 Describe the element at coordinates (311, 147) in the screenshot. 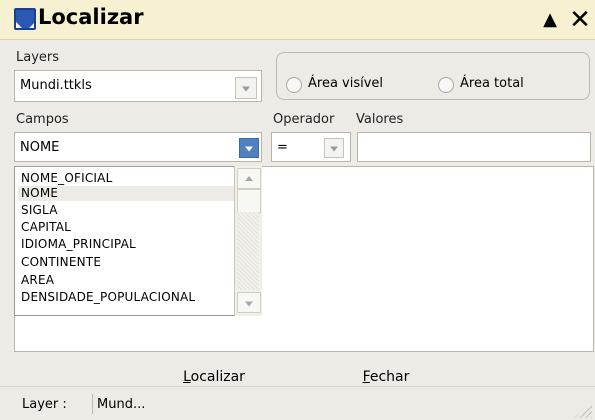

I see `operador-select: =` at that location.